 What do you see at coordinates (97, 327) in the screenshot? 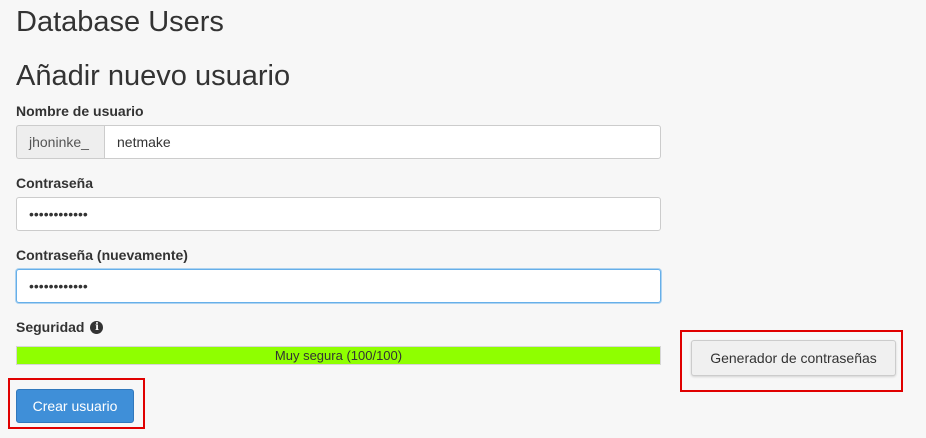
I see `info-icon: i` at bounding box center [97, 327].